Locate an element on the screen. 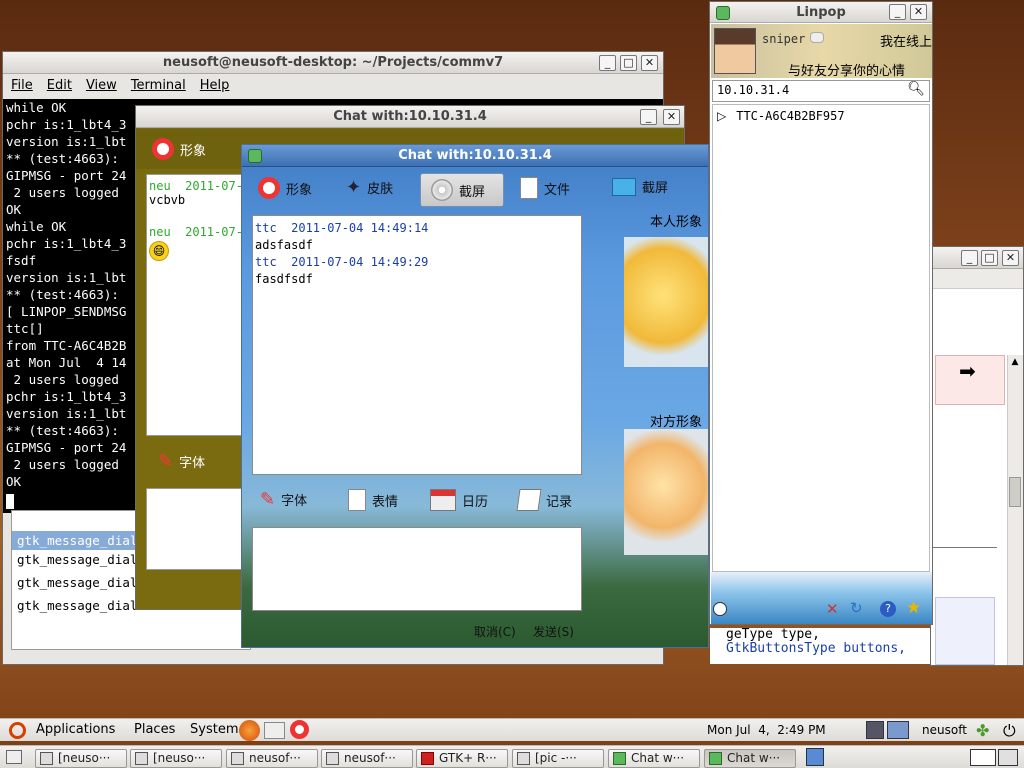  calendar-button: 日历 is located at coordinates (459, 500).